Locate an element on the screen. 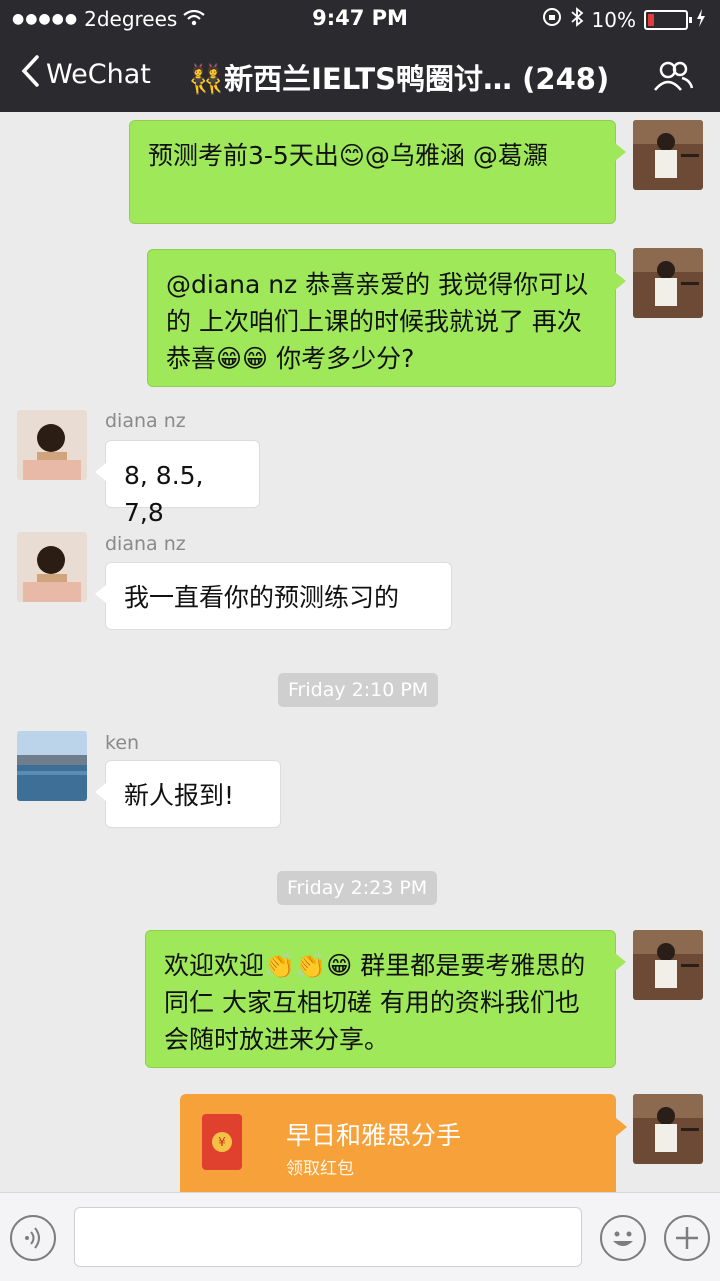 The width and height of the screenshot is (720, 1281). message-text: 我一直看你的预测练习的 is located at coordinates (262, 597).